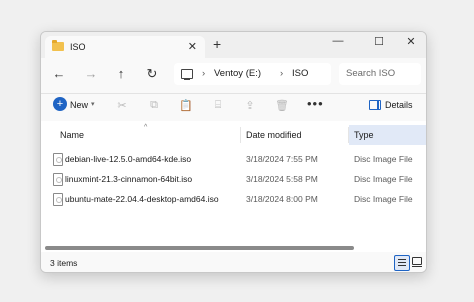 The width and height of the screenshot is (474, 302). What do you see at coordinates (417, 262) in the screenshot?
I see `tiles-view-icon` at bounding box center [417, 262].